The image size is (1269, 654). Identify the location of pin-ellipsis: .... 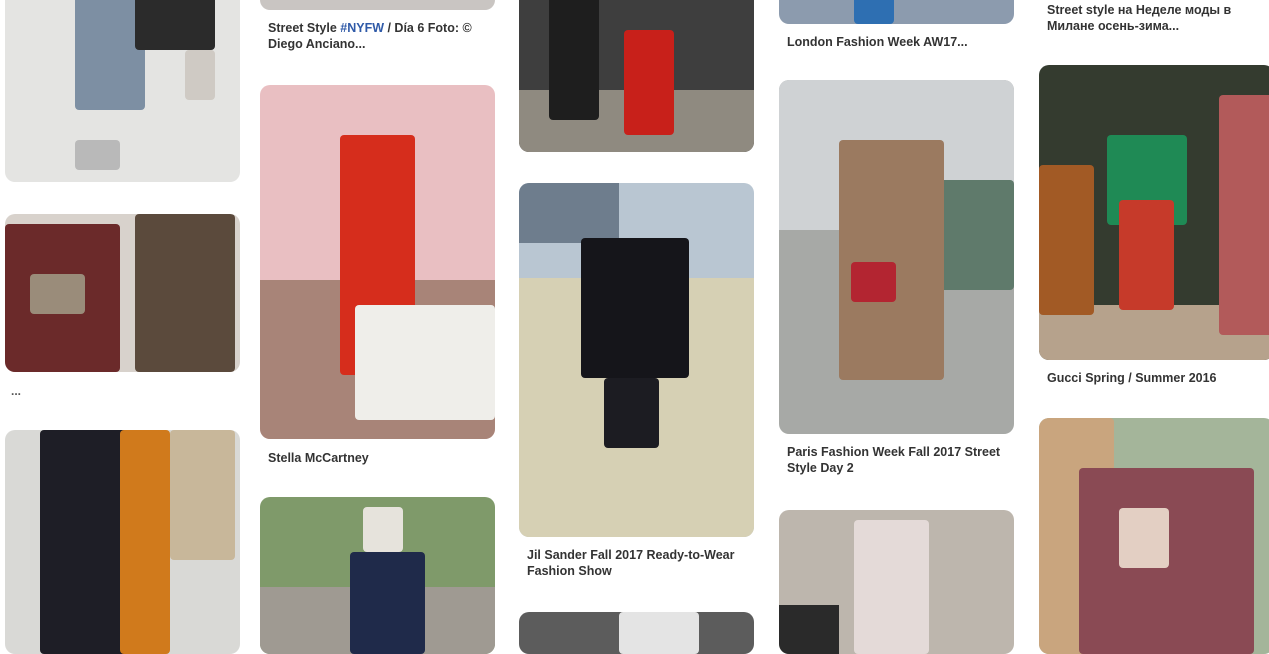
(16, 391).